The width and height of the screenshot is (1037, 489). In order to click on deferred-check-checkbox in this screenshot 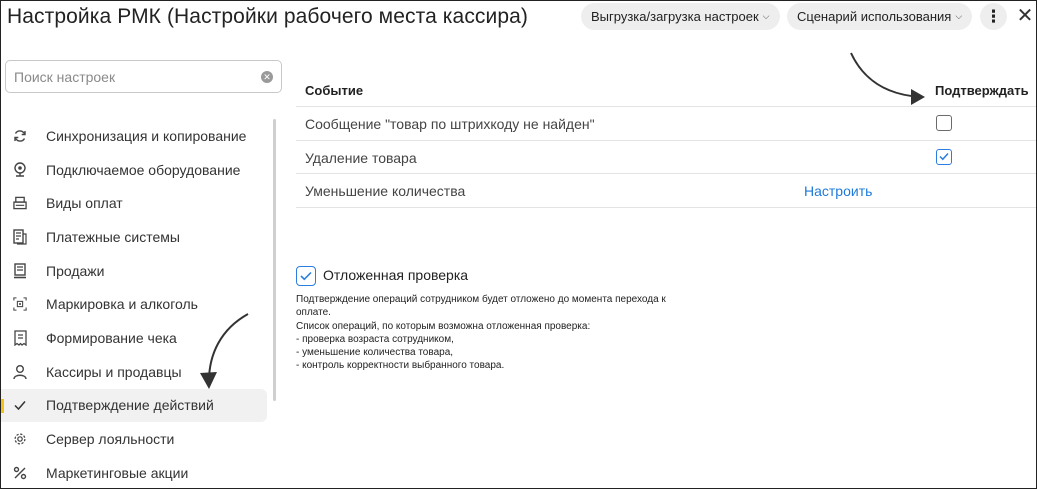, I will do `click(306, 276)`.